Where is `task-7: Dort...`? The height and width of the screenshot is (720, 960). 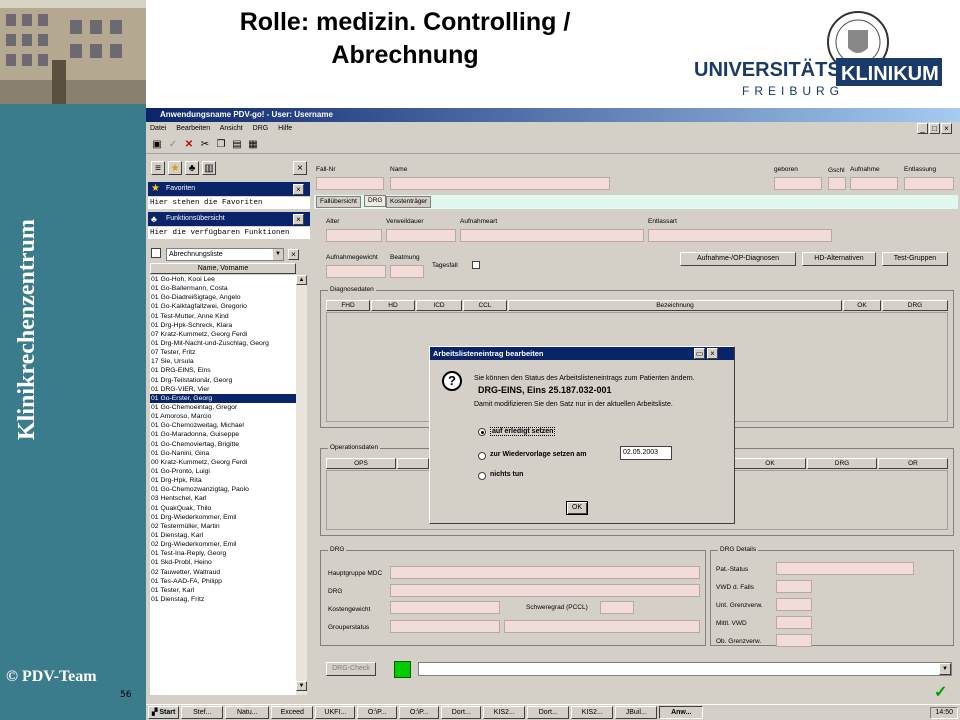 task-7: Dort... is located at coordinates (461, 712).